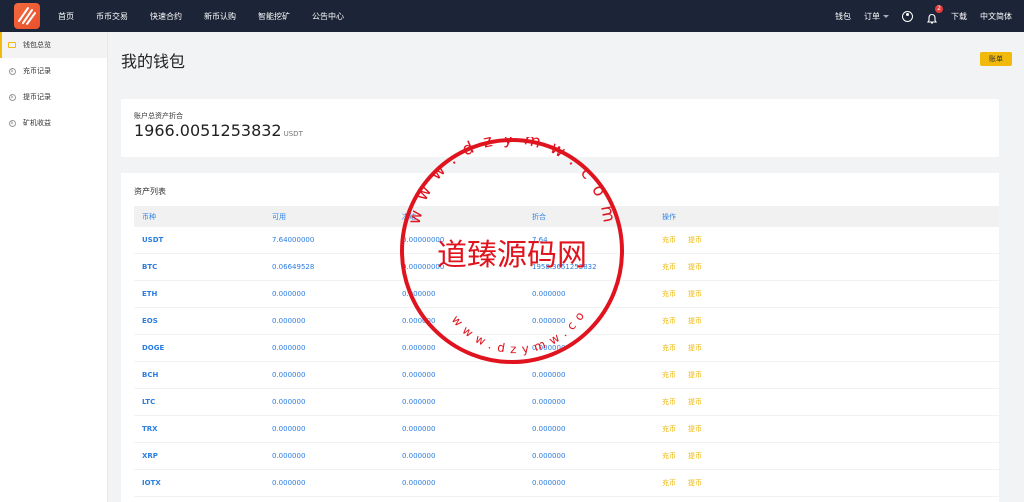 The height and width of the screenshot is (502, 1024). I want to click on nav-orders-dropdown: 订单, so click(876, 16).